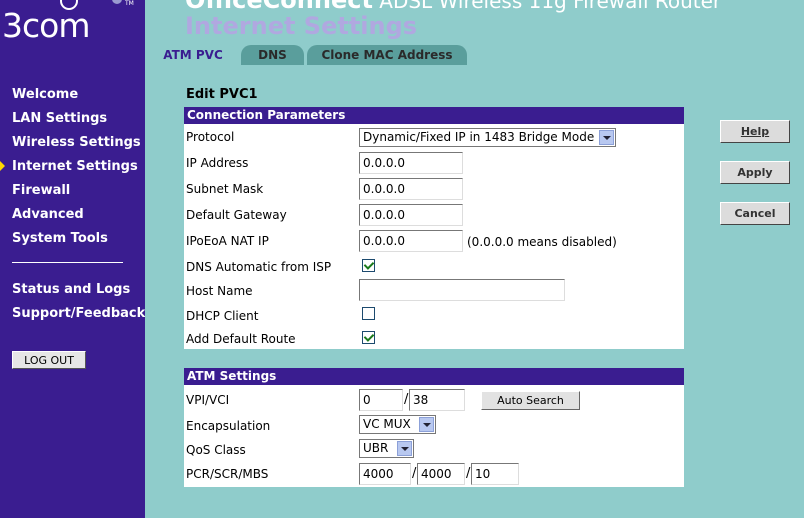  I want to click on sidebar-item-status-and-logs: Status and Logs, so click(71, 289).